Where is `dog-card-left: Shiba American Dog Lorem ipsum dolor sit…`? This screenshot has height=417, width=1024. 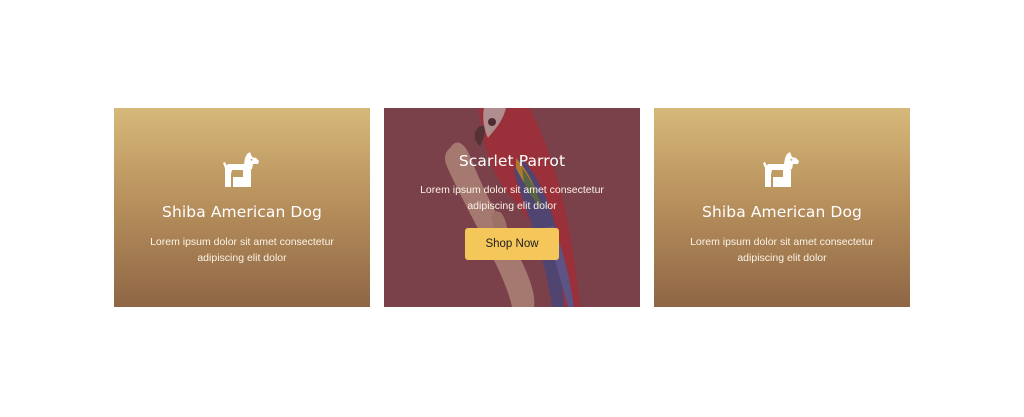 dog-card-left: Shiba American Dog Lorem ipsum dolor sit… is located at coordinates (242, 207).